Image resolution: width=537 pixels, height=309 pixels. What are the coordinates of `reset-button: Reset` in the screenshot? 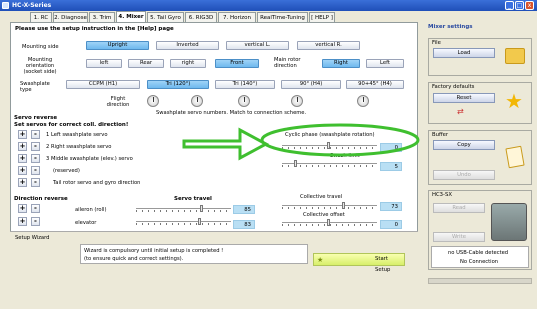 It's located at (464, 98).